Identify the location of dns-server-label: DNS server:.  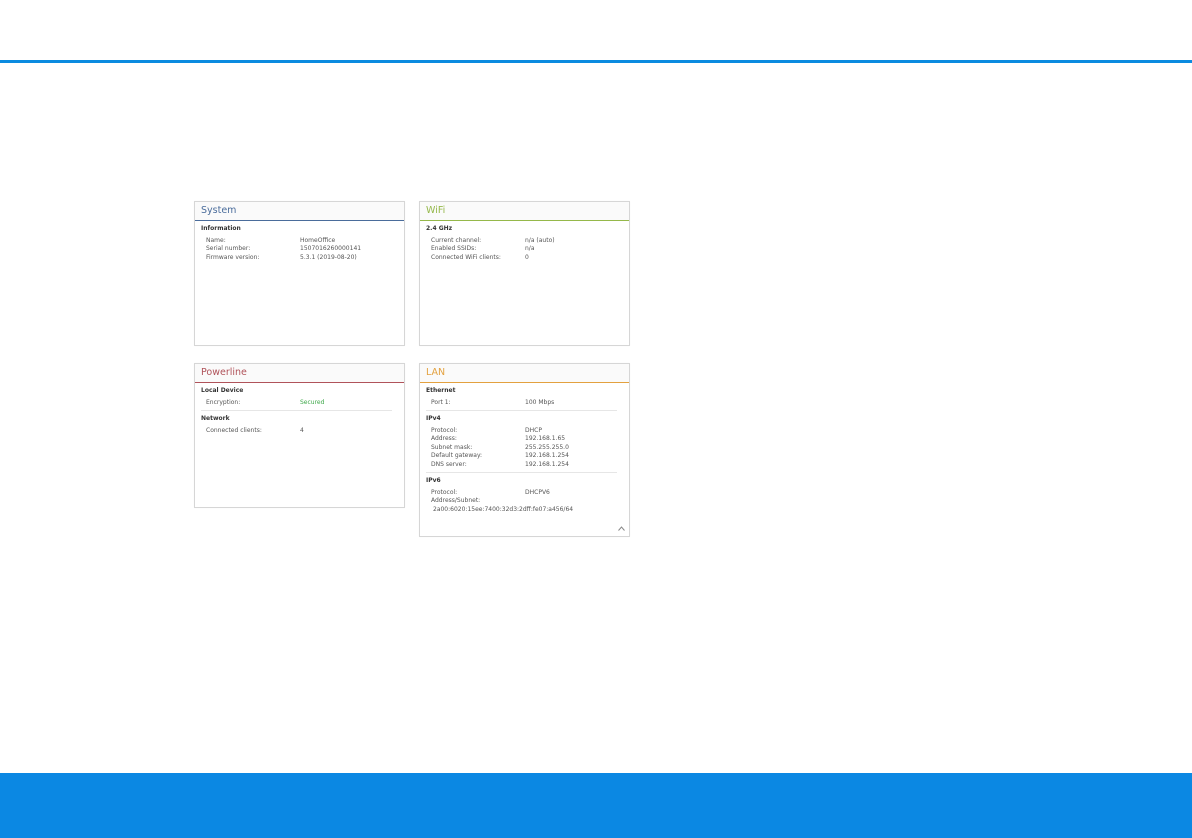
(449, 464).